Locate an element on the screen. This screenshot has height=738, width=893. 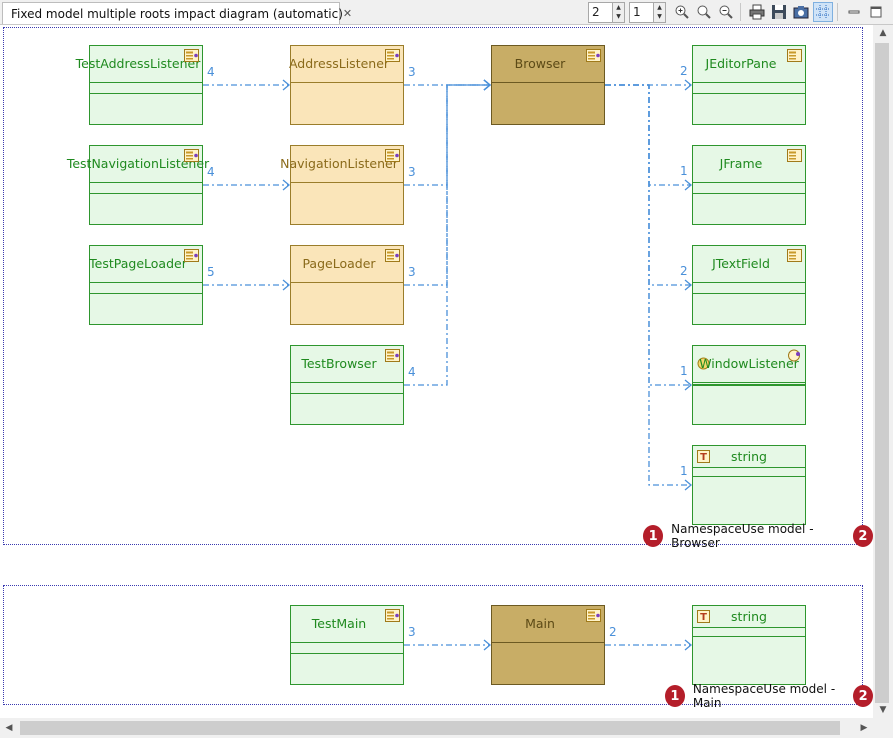
zoom-out-icon is located at coordinates (726, 12).